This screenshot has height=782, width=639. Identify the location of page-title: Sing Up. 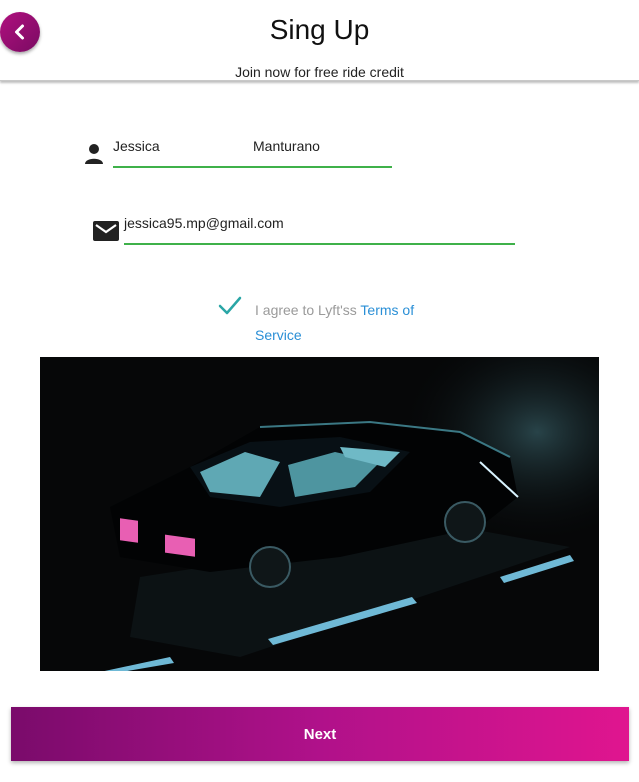
(319, 29).